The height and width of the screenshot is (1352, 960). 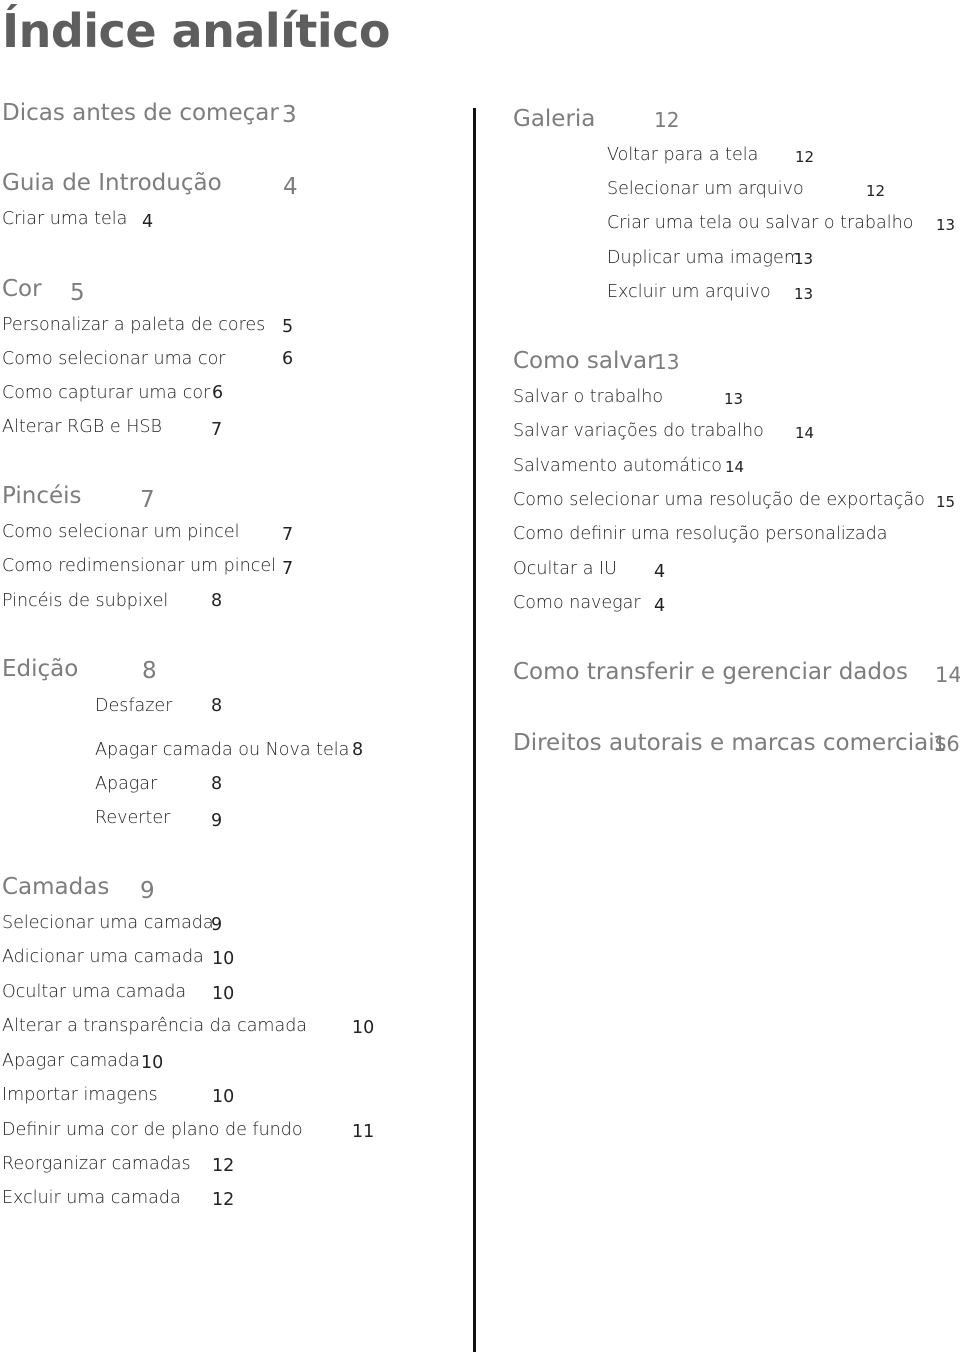 I want to click on section-page: 9, so click(x=147, y=891).